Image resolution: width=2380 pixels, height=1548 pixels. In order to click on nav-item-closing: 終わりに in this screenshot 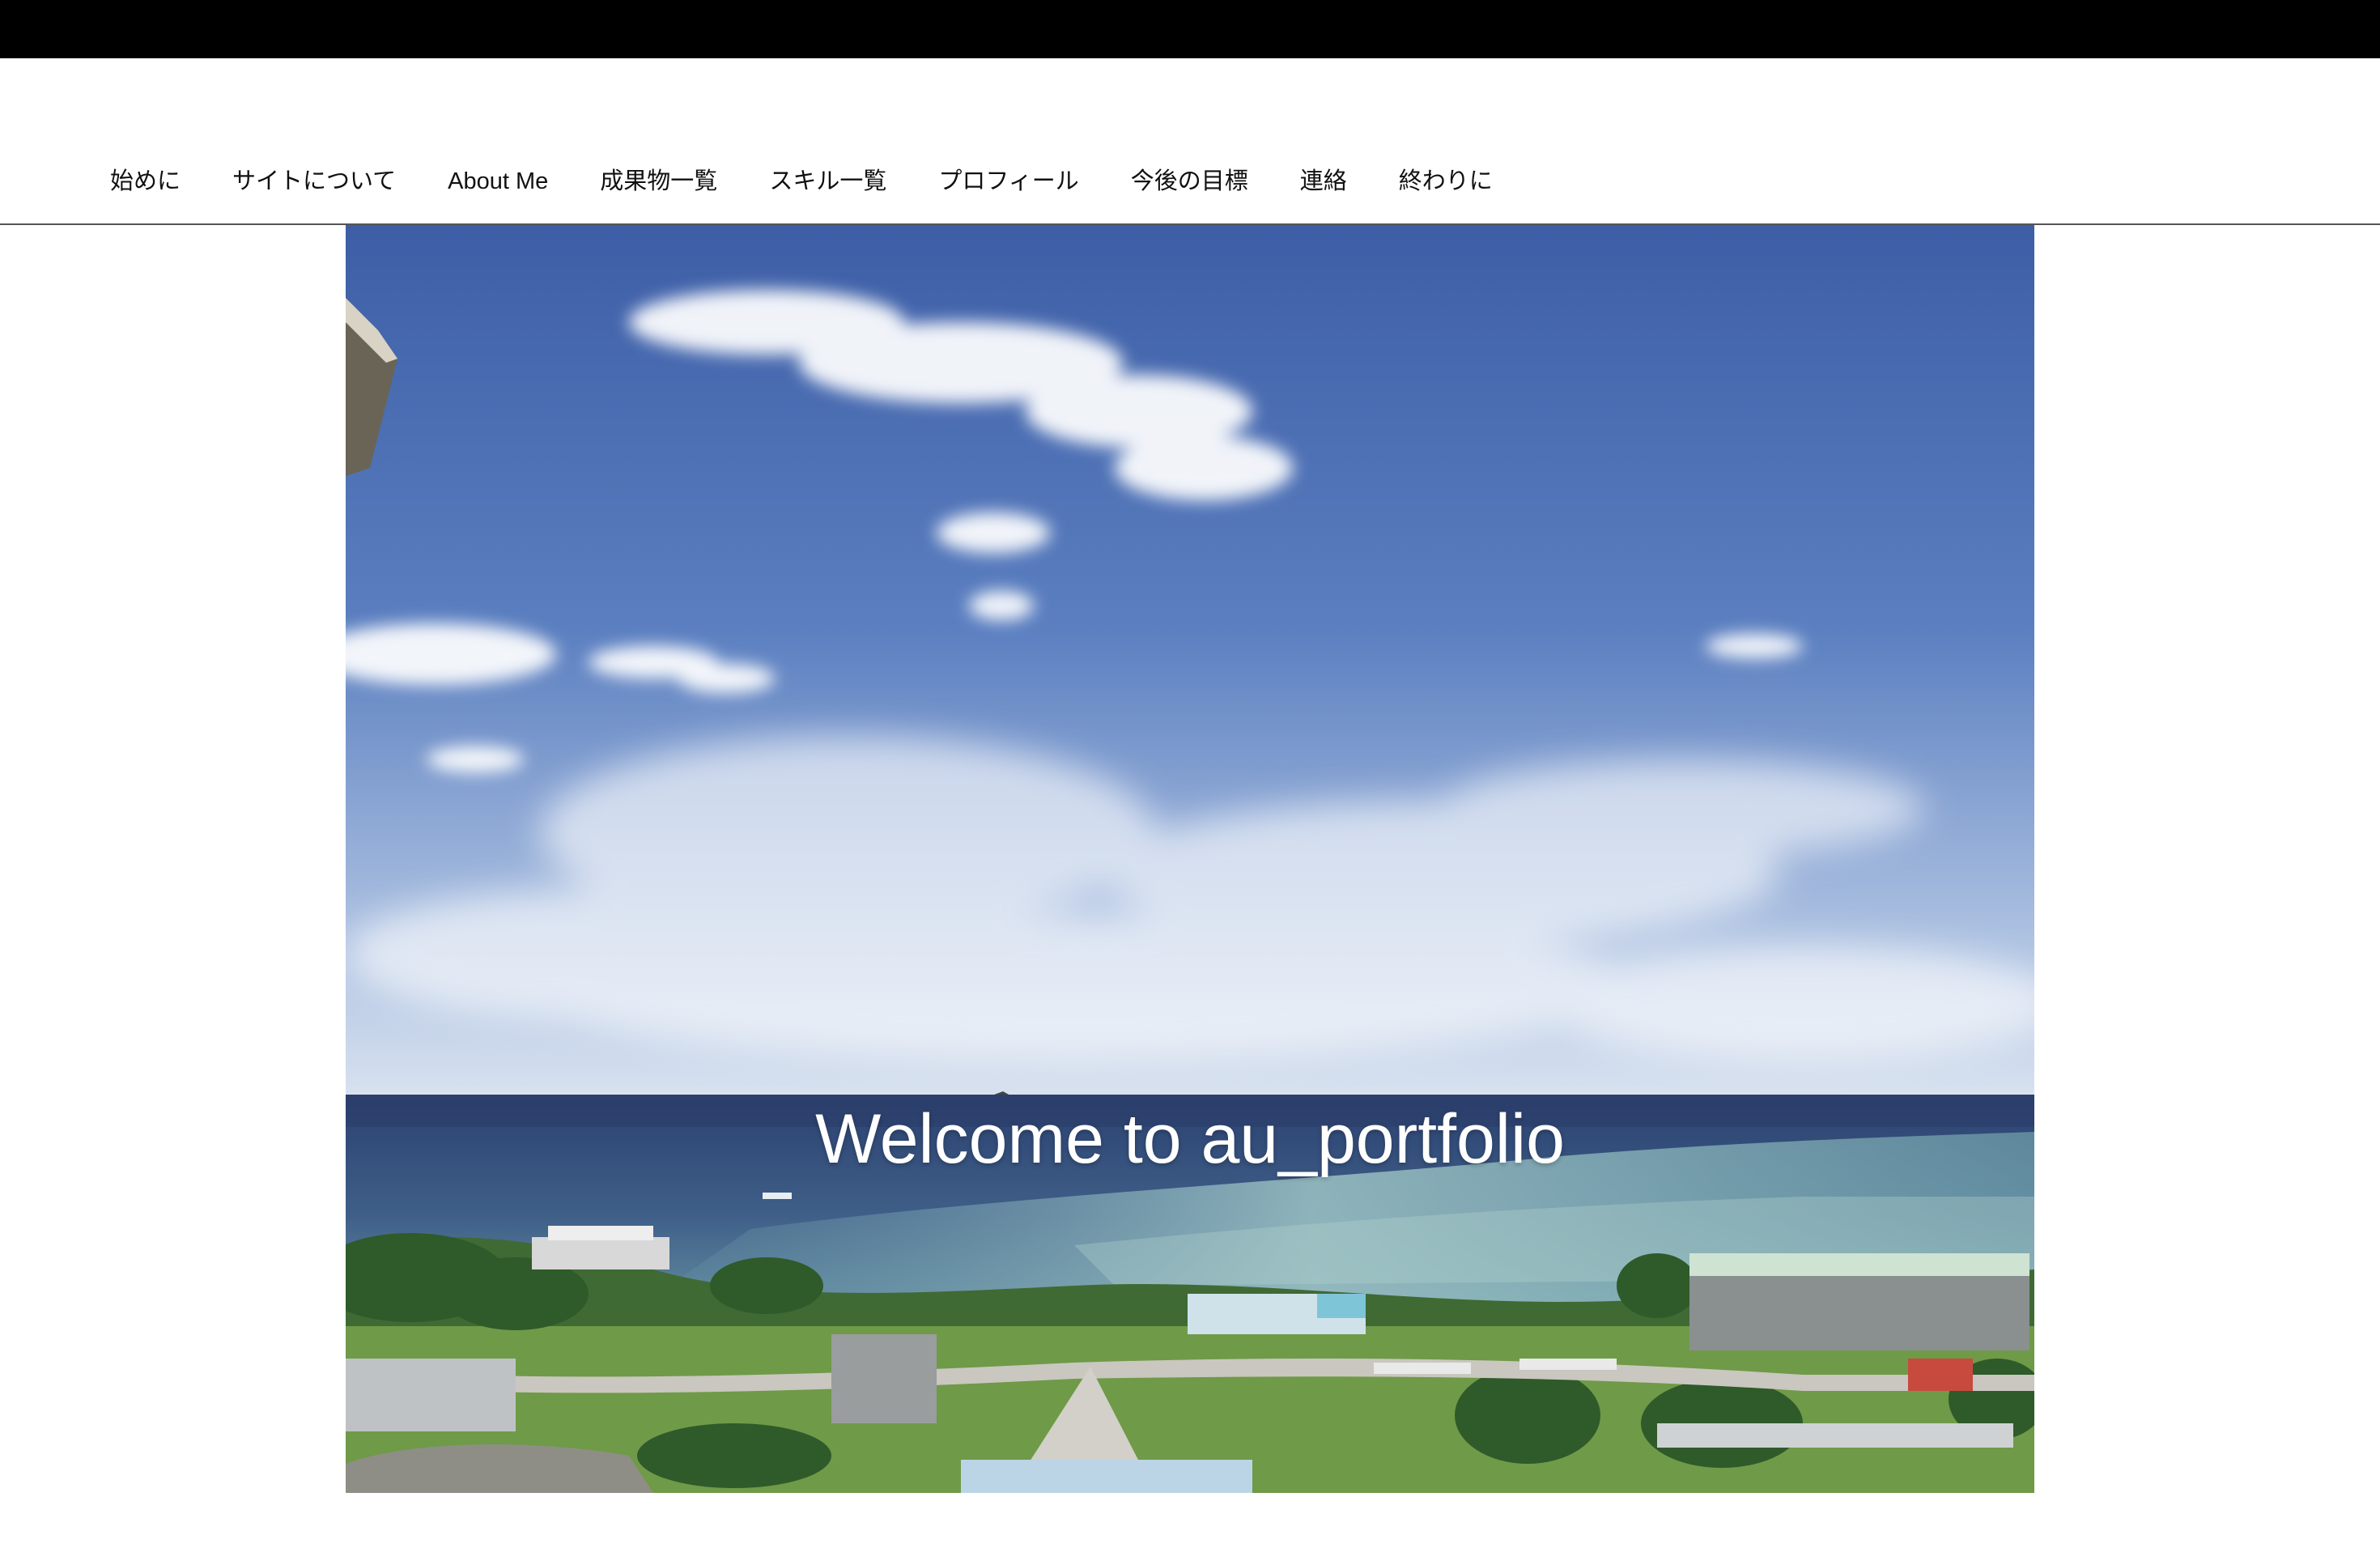, I will do `click(1446, 182)`.